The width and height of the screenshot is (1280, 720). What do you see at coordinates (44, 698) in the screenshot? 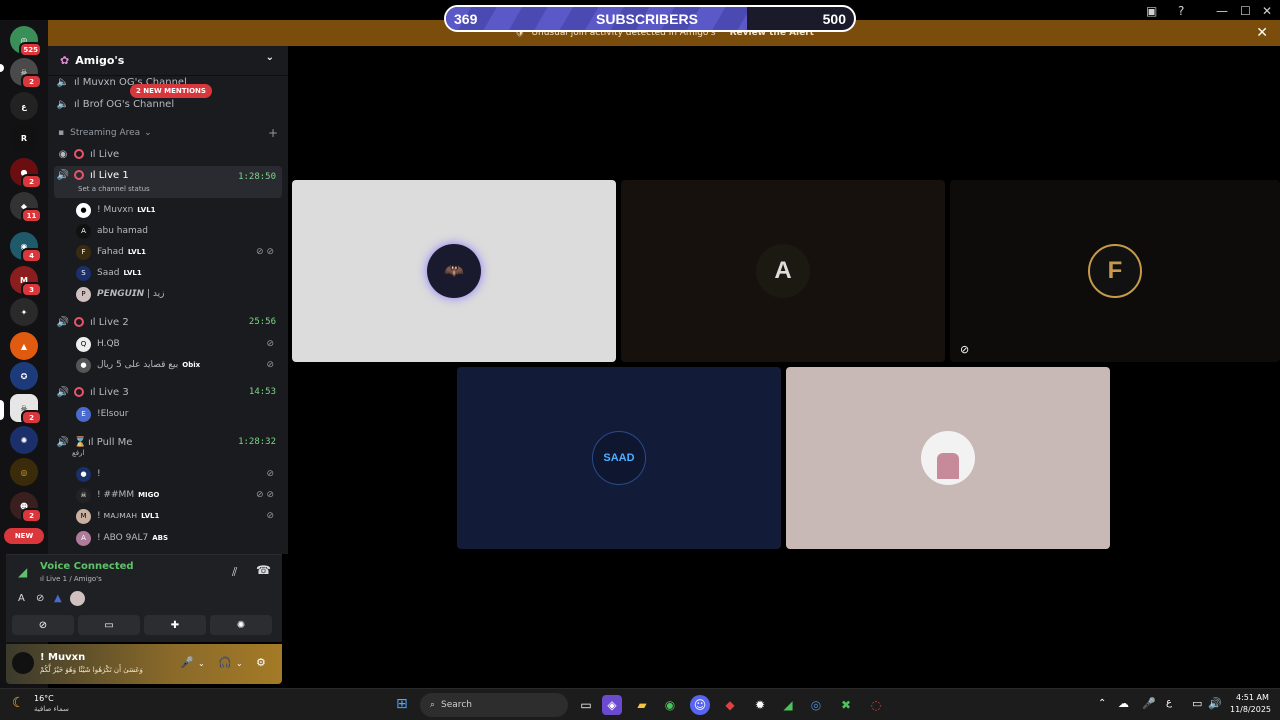
I see `weather-temp: 16°C` at bounding box center [44, 698].